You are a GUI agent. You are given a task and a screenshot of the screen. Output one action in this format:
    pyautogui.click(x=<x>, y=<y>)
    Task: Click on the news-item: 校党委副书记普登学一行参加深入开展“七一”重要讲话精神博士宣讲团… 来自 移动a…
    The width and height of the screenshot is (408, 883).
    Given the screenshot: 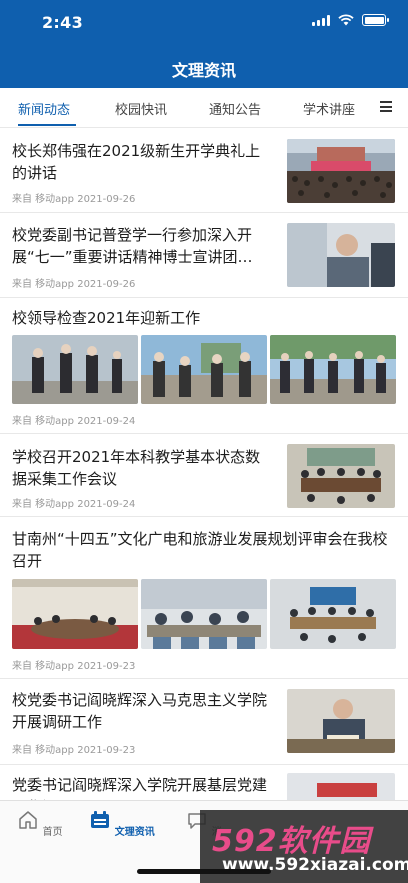 What is the action you would take?
    pyautogui.click(x=204, y=255)
    